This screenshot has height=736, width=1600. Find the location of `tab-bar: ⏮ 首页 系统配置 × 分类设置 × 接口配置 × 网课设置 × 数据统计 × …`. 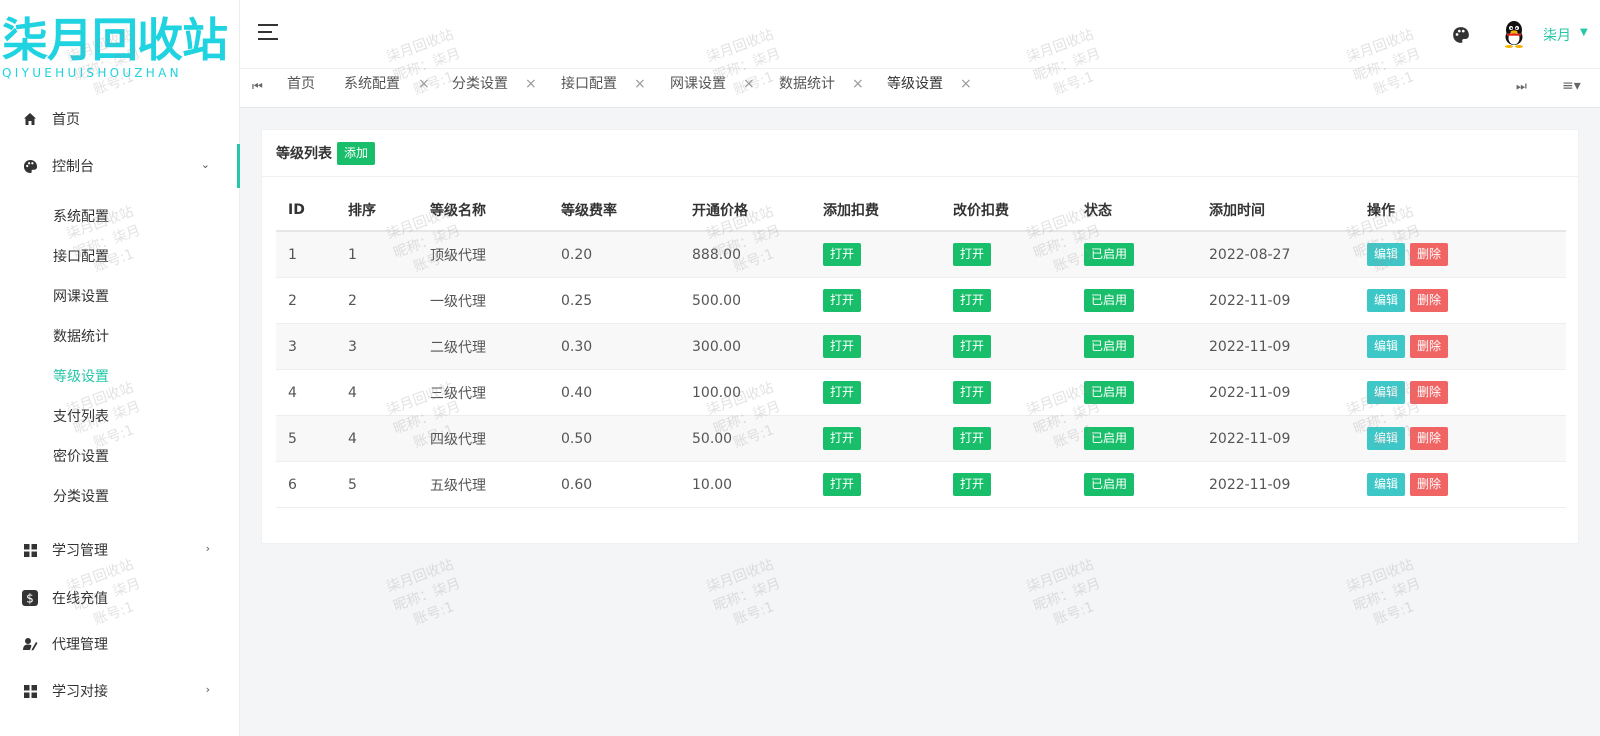

tab-bar: ⏮ 首页 系统配置 × 分类设置 × 接口配置 × 网课设置 × 数据统计 × … is located at coordinates (920, 88).